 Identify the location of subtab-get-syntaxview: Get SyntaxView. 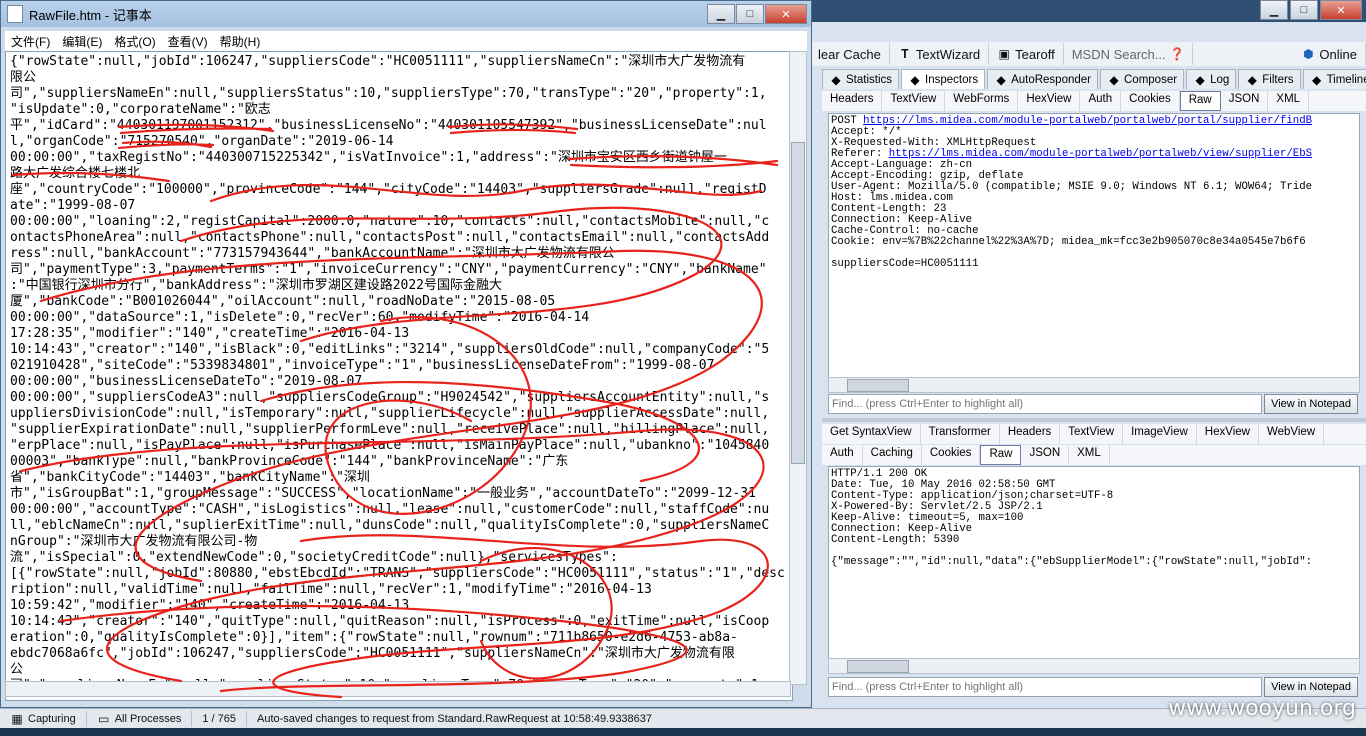
(871, 434).